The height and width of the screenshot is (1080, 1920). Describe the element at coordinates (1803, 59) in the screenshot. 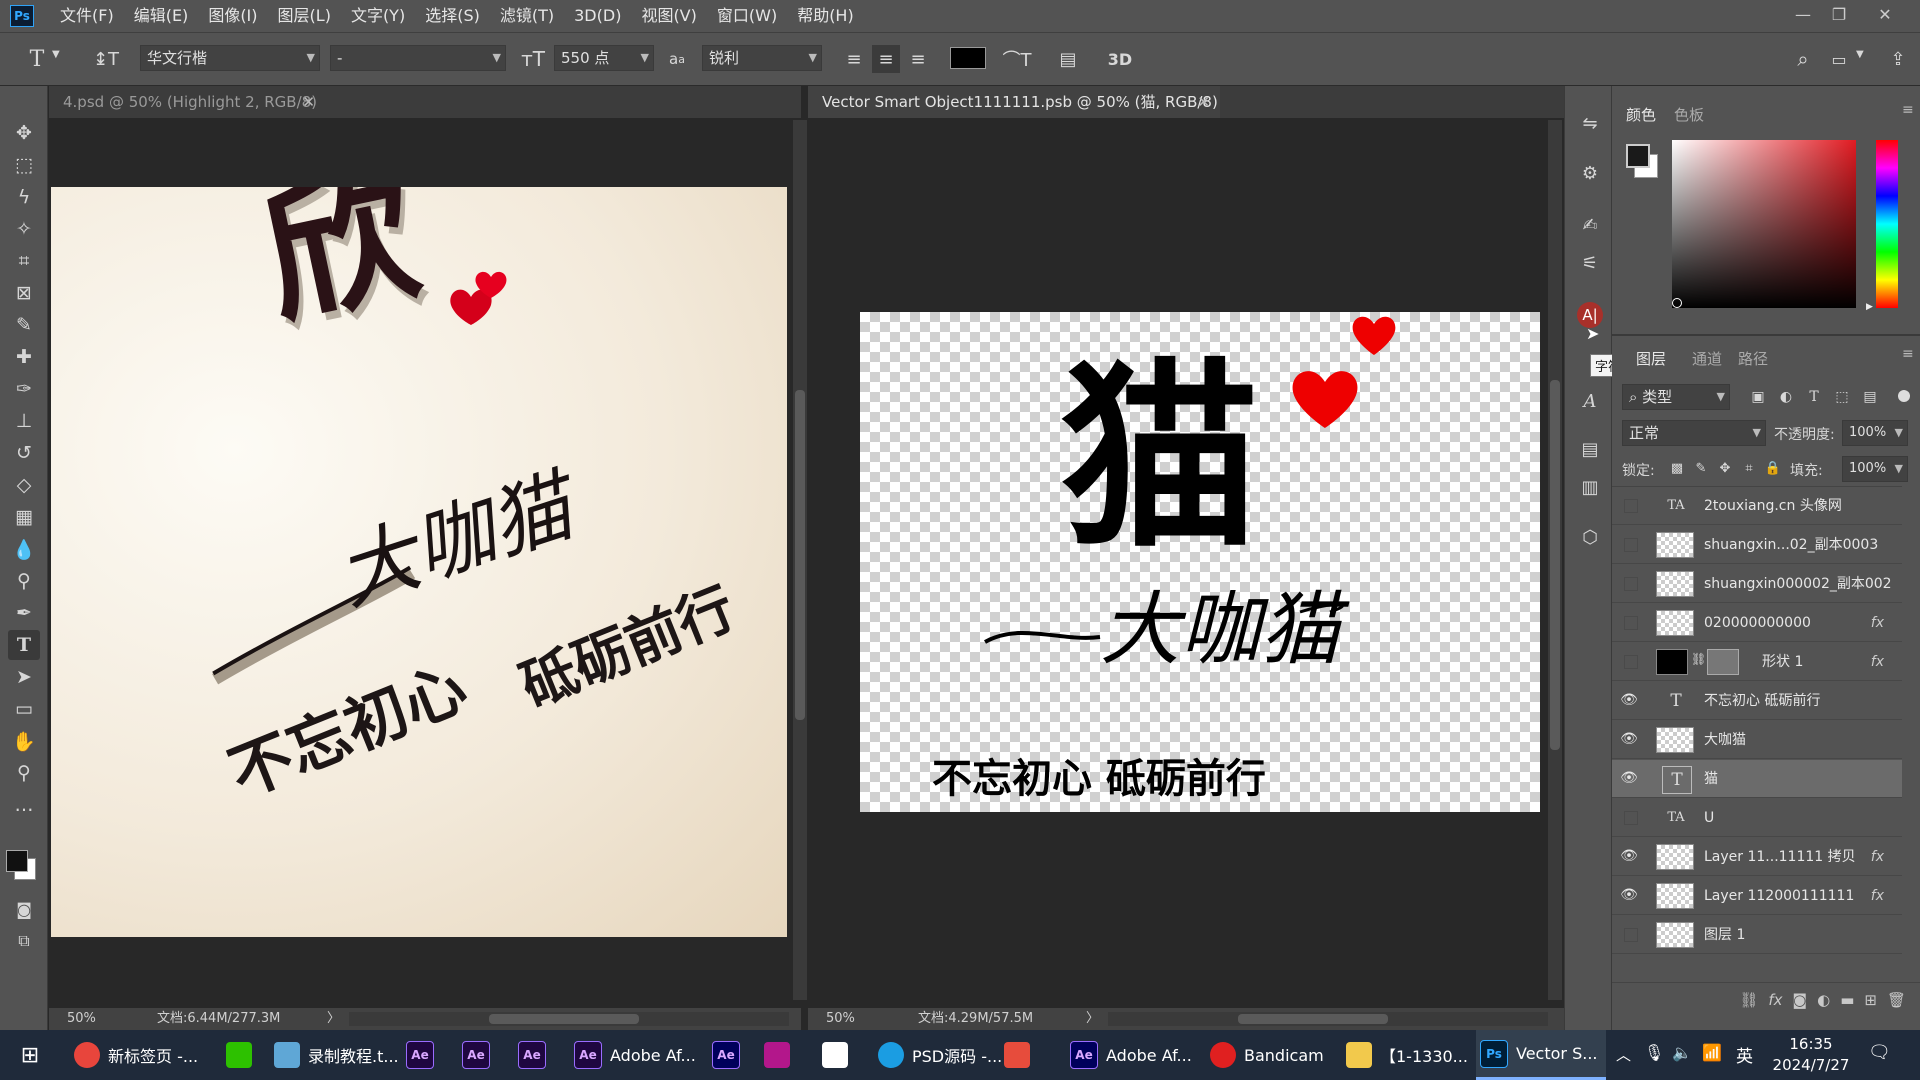

I see `search-icon: ⌕` at that location.